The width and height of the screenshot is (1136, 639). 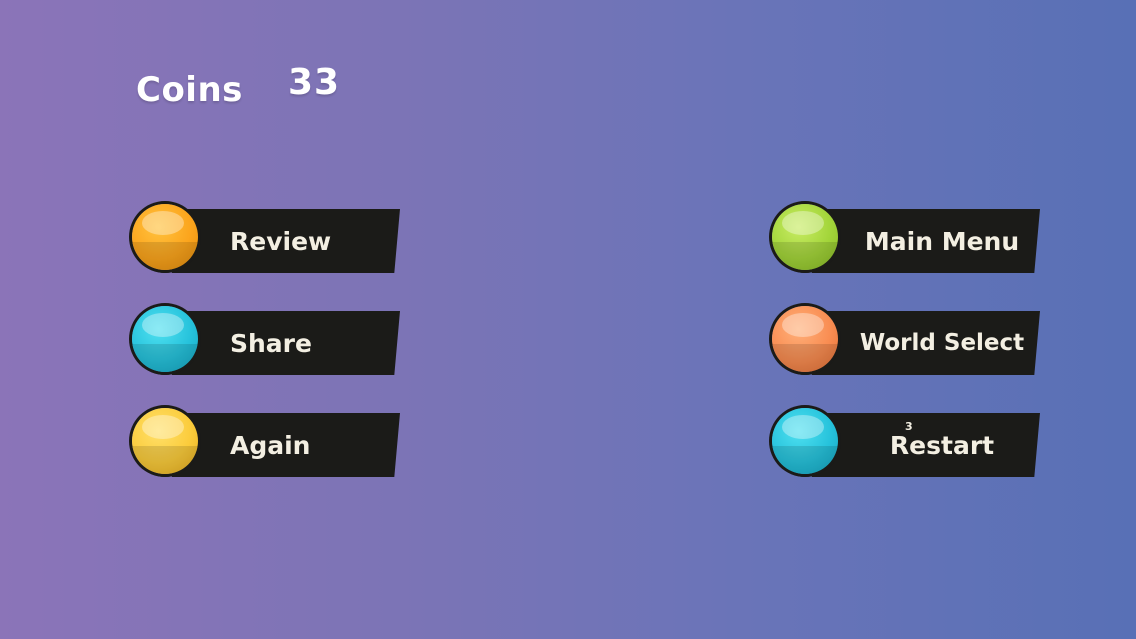 I want to click on restart-label: Restart, so click(x=942, y=445).